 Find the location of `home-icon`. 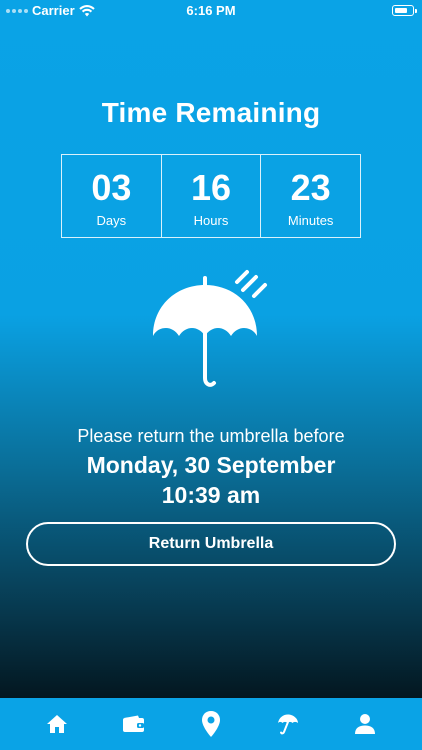

home-icon is located at coordinates (56, 724).